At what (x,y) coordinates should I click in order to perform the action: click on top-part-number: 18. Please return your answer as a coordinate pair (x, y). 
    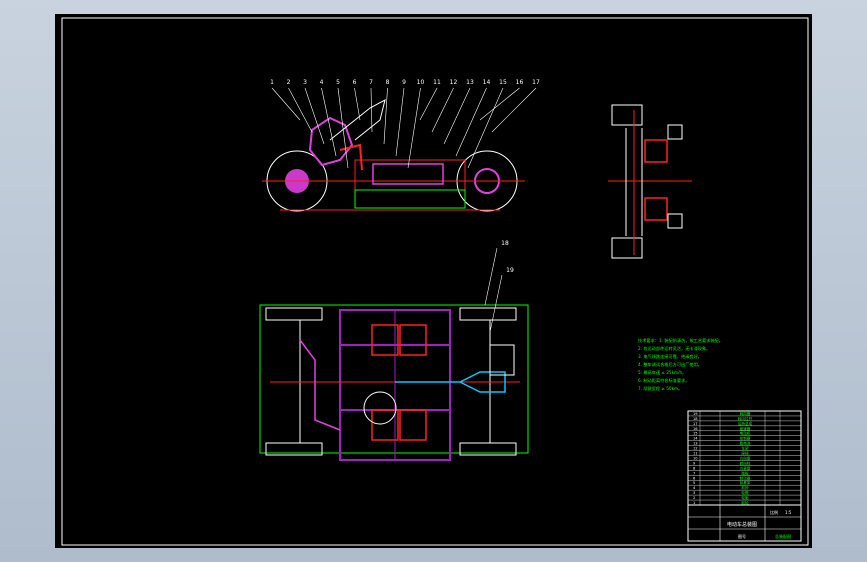
    Looking at the image, I should click on (505, 243).